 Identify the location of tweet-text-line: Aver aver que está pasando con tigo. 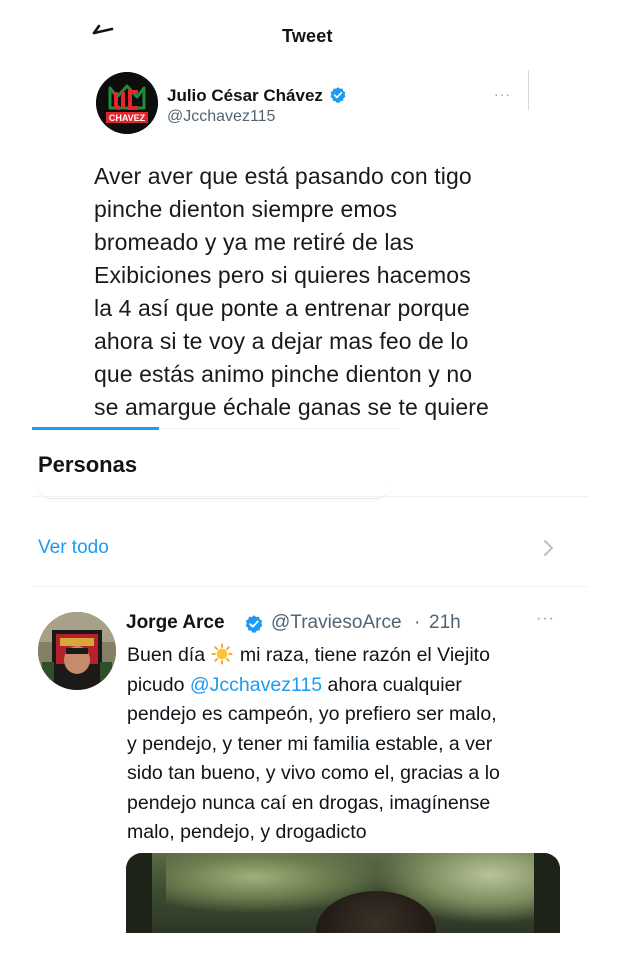
(283, 176).